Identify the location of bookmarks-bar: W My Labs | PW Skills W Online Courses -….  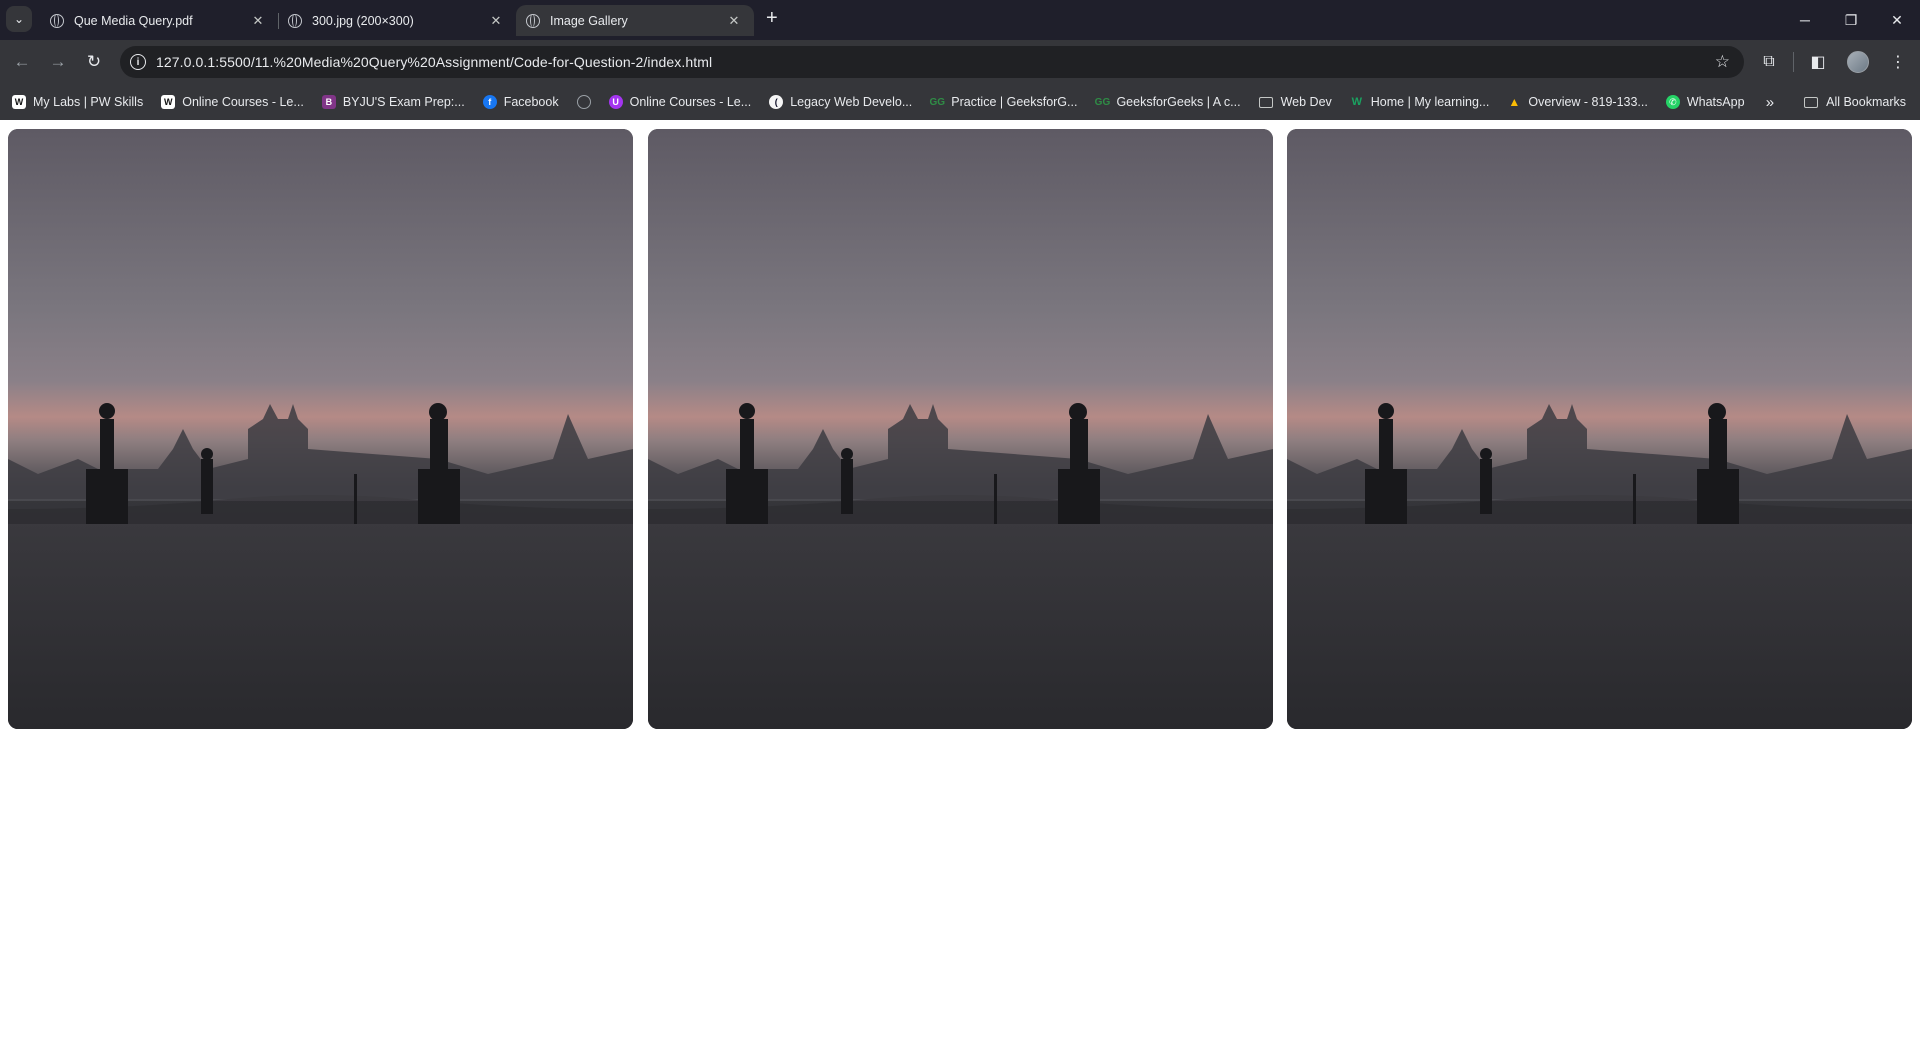
(960, 102).